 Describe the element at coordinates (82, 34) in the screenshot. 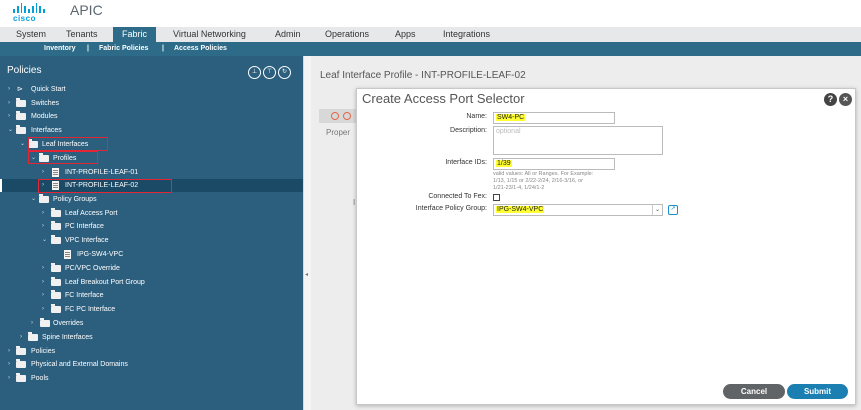

I see `tab-tenants: Tenants` at that location.